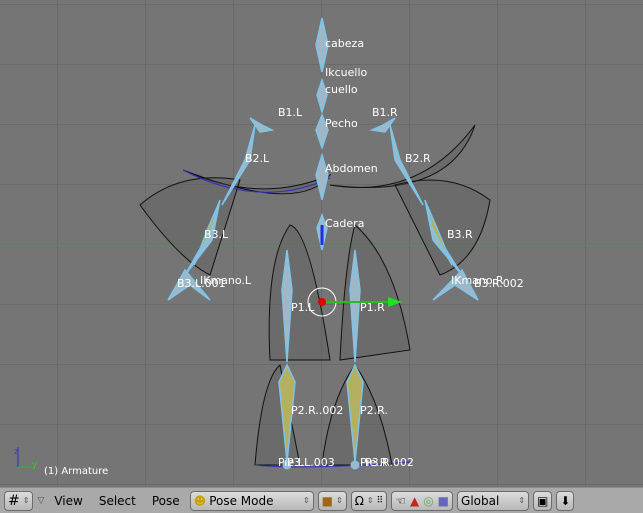  Describe the element at coordinates (374, 410) in the screenshot. I see `bone-label: P2.R.` at that location.